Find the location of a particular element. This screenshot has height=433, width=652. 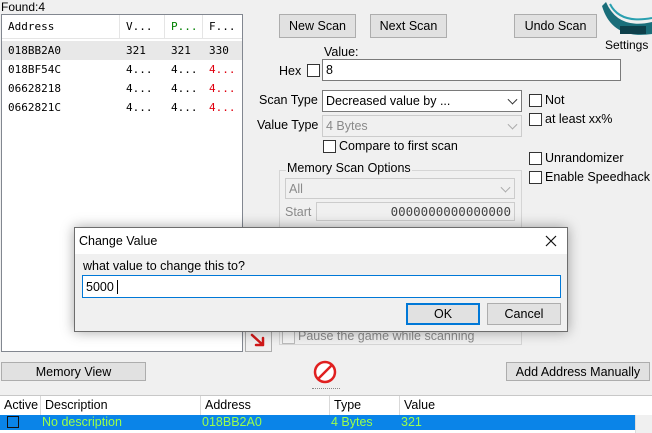

speedhack-checkbox is located at coordinates (535, 177).